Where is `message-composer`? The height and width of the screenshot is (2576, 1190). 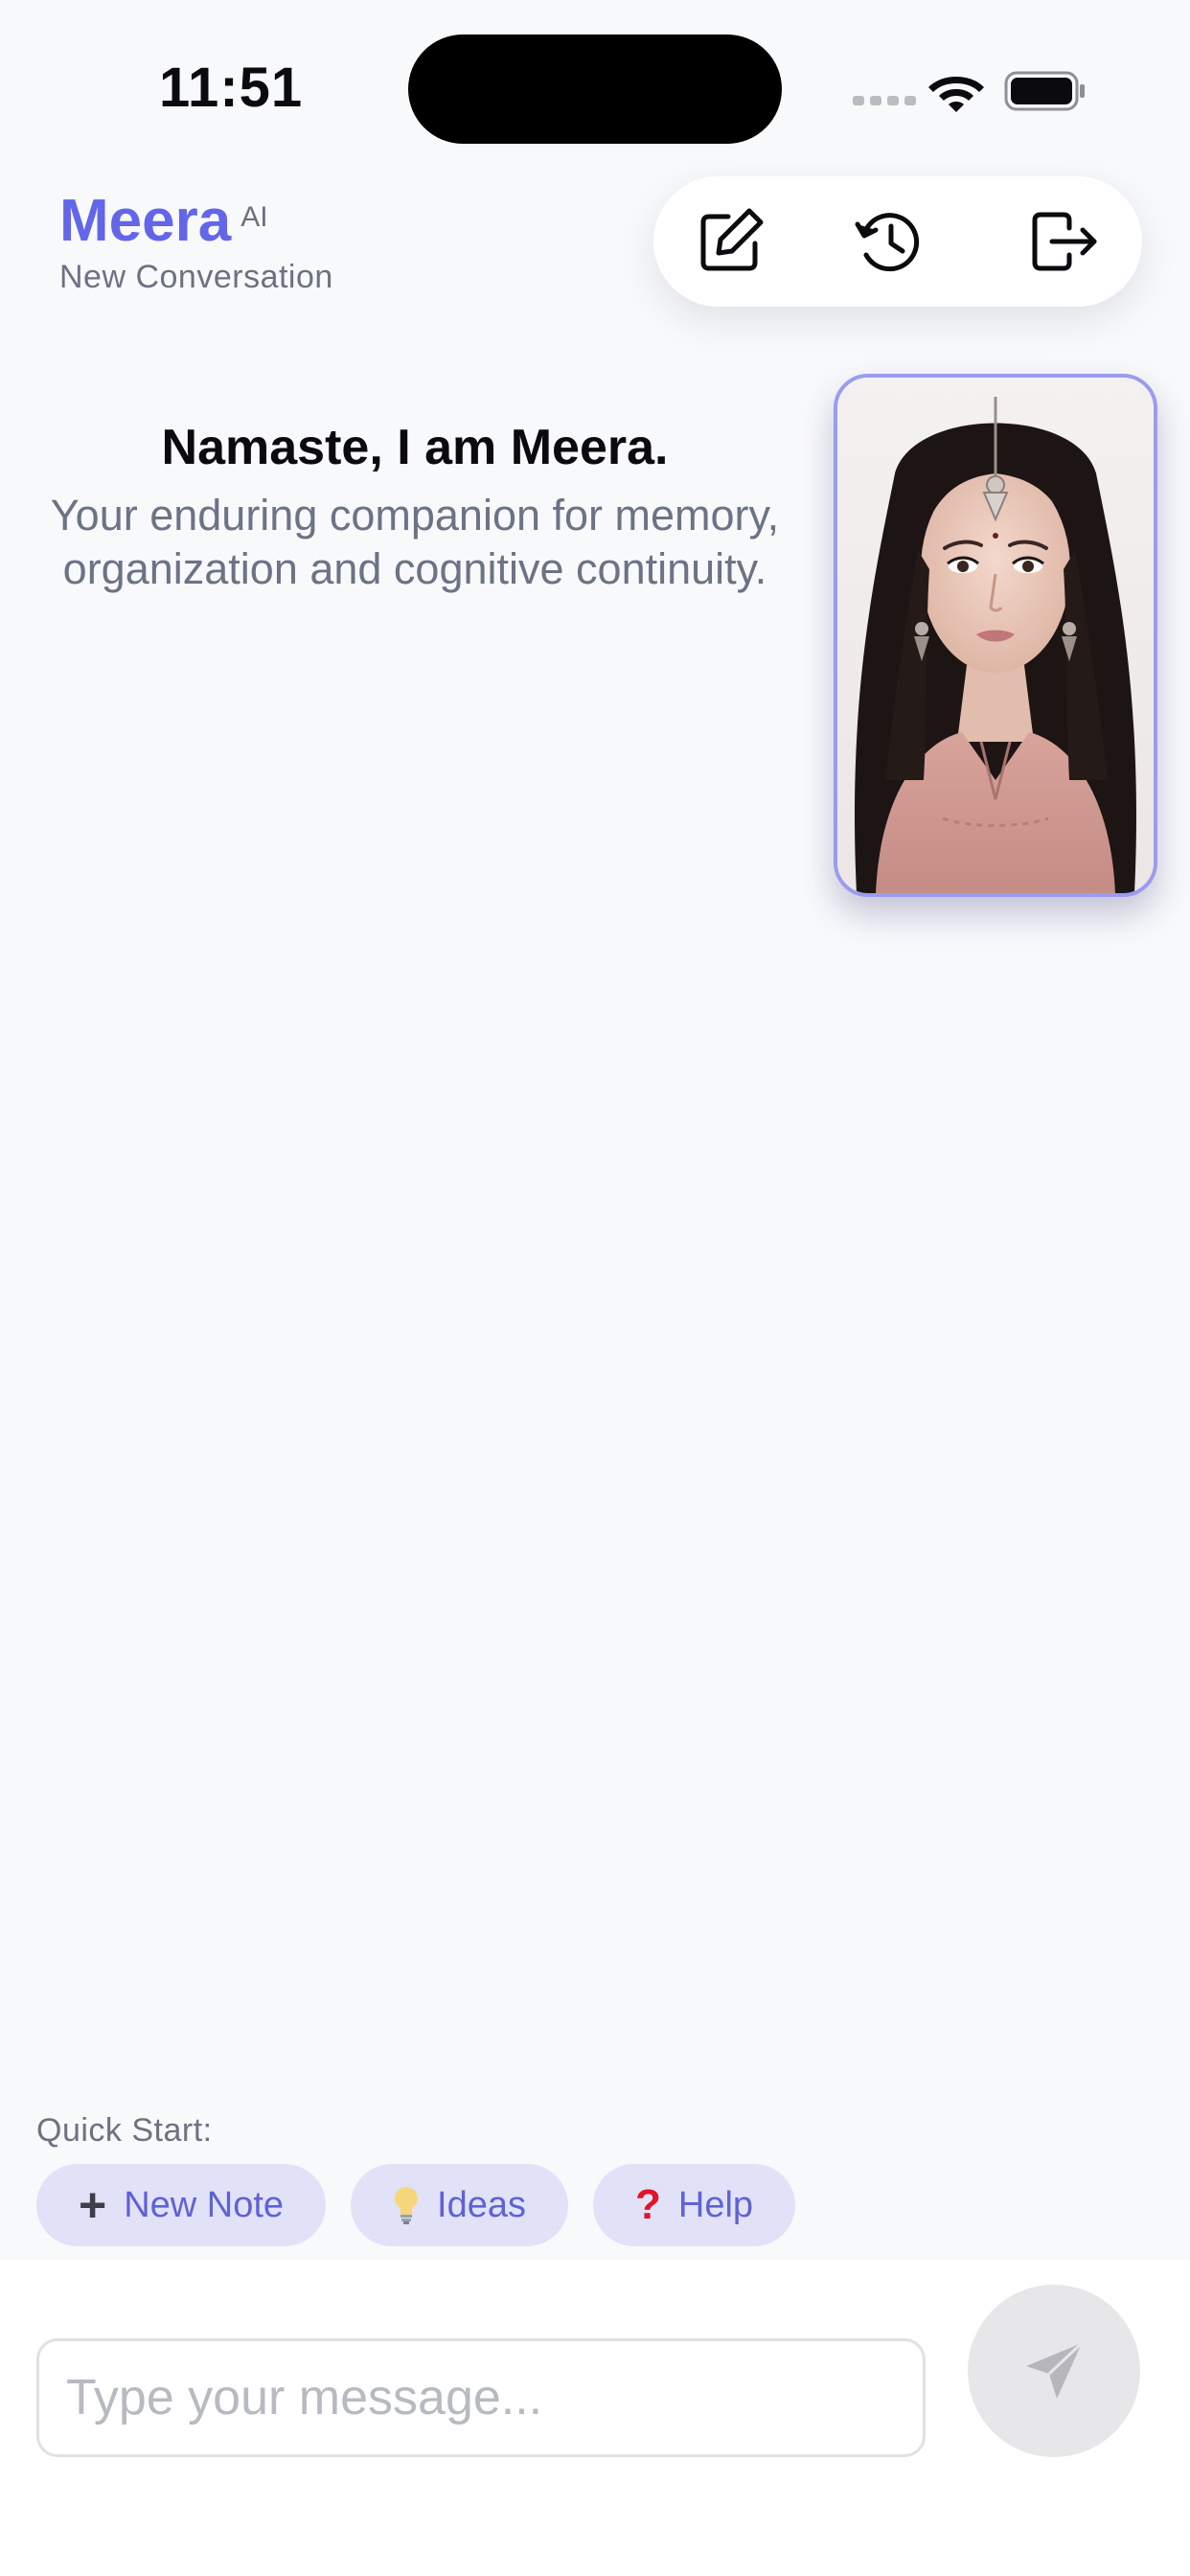 message-composer is located at coordinates (595, 2418).